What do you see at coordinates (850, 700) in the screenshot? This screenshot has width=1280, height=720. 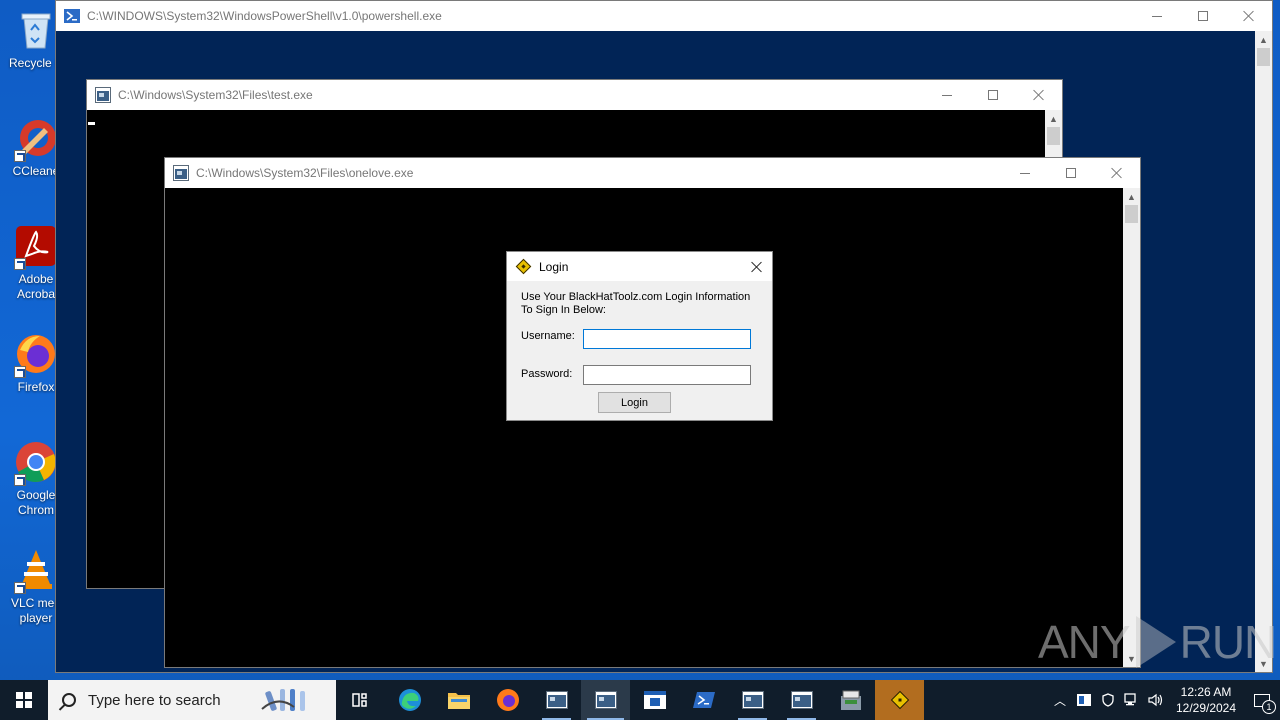 I see `taskbar-installer` at bounding box center [850, 700].